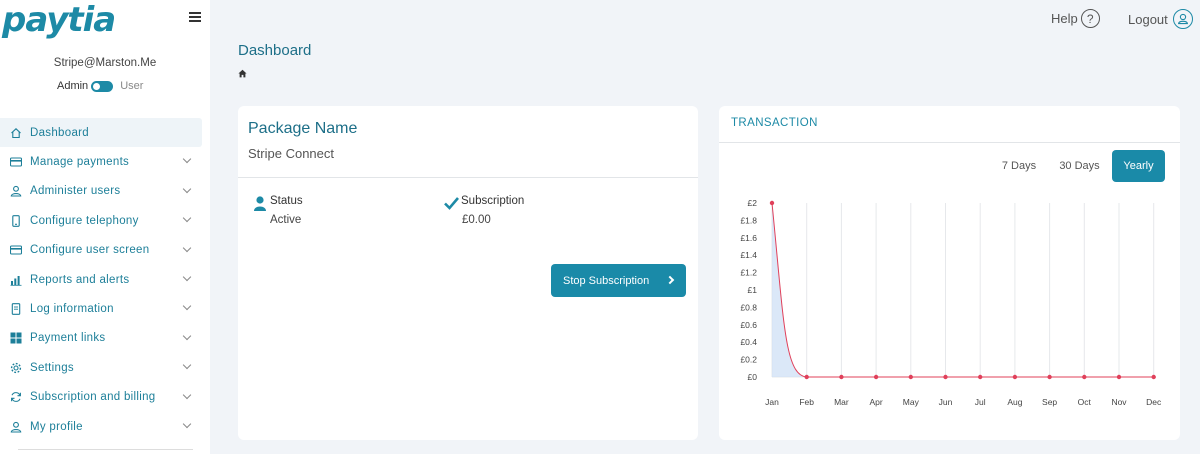 The width and height of the screenshot is (1200, 454). What do you see at coordinates (911, 402) in the screenshot?
I see `x-tick-label: May` at bounding box center [911, 402].